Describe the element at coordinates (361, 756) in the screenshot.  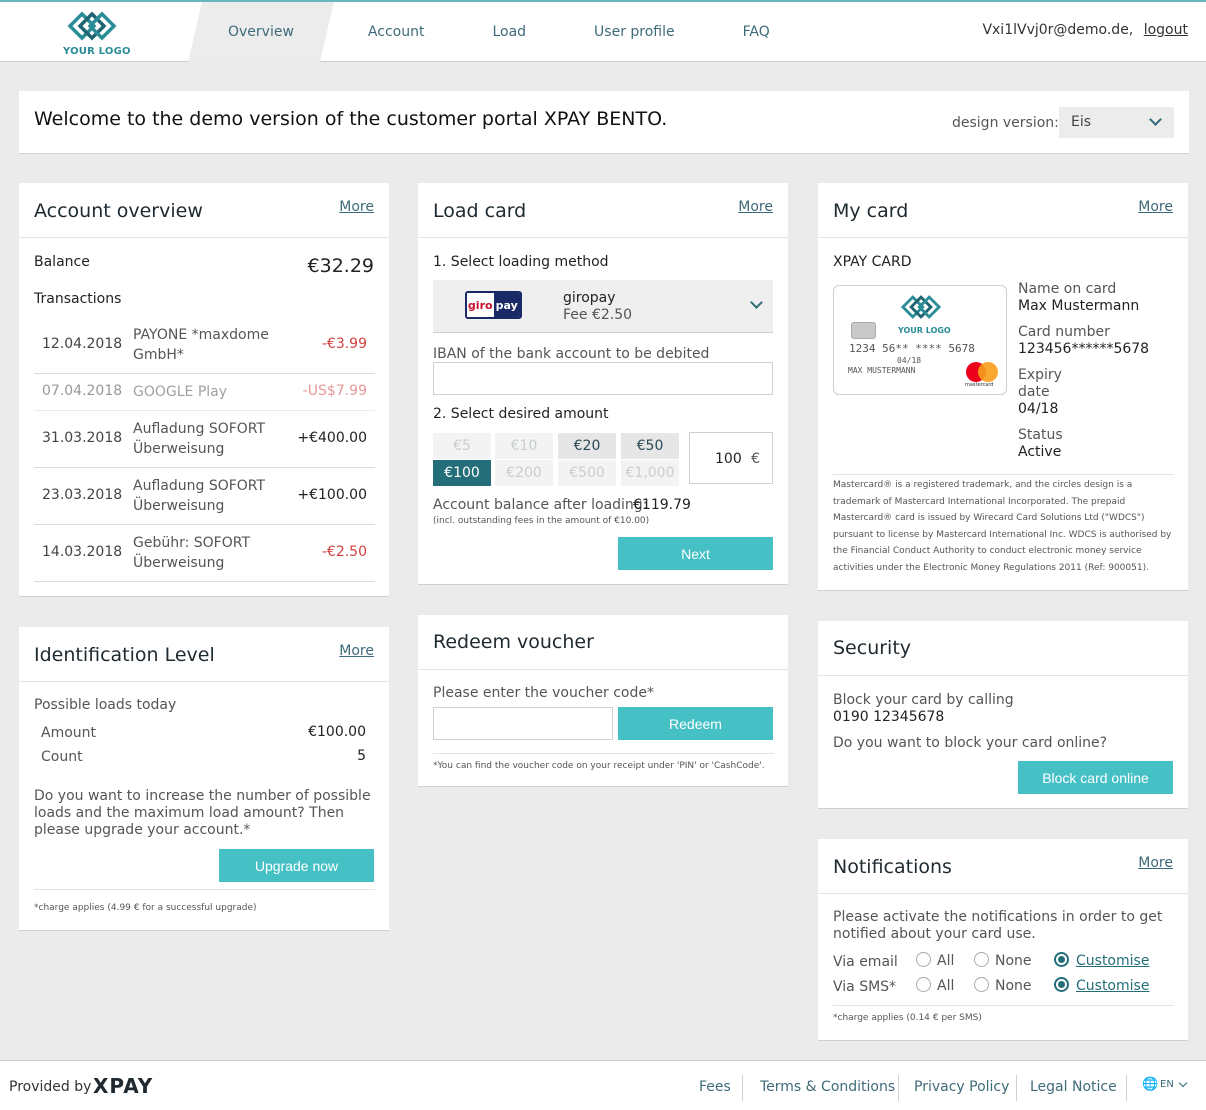
I see `count-value: 5` at that location.